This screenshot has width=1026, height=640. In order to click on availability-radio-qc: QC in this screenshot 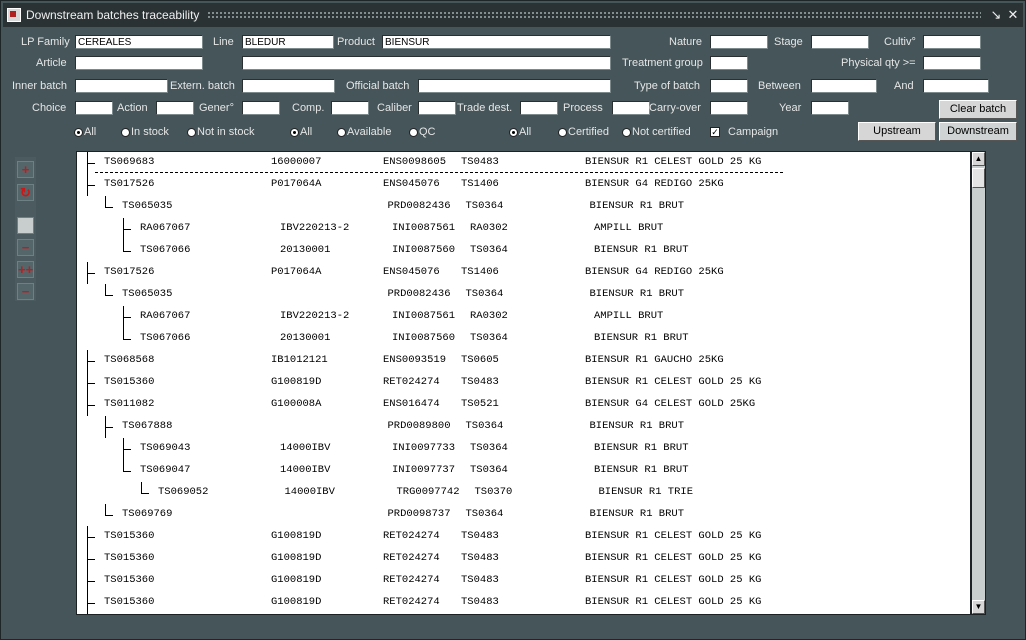, I will do `click(422, 132)`.